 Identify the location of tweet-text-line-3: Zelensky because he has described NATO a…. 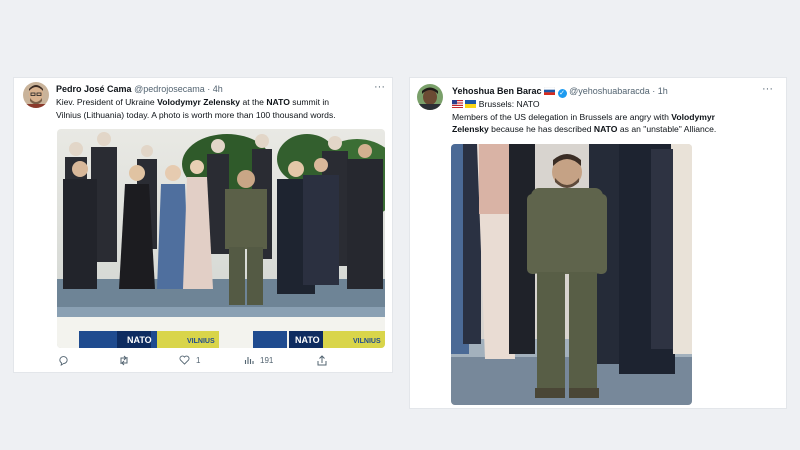
(584, 129).